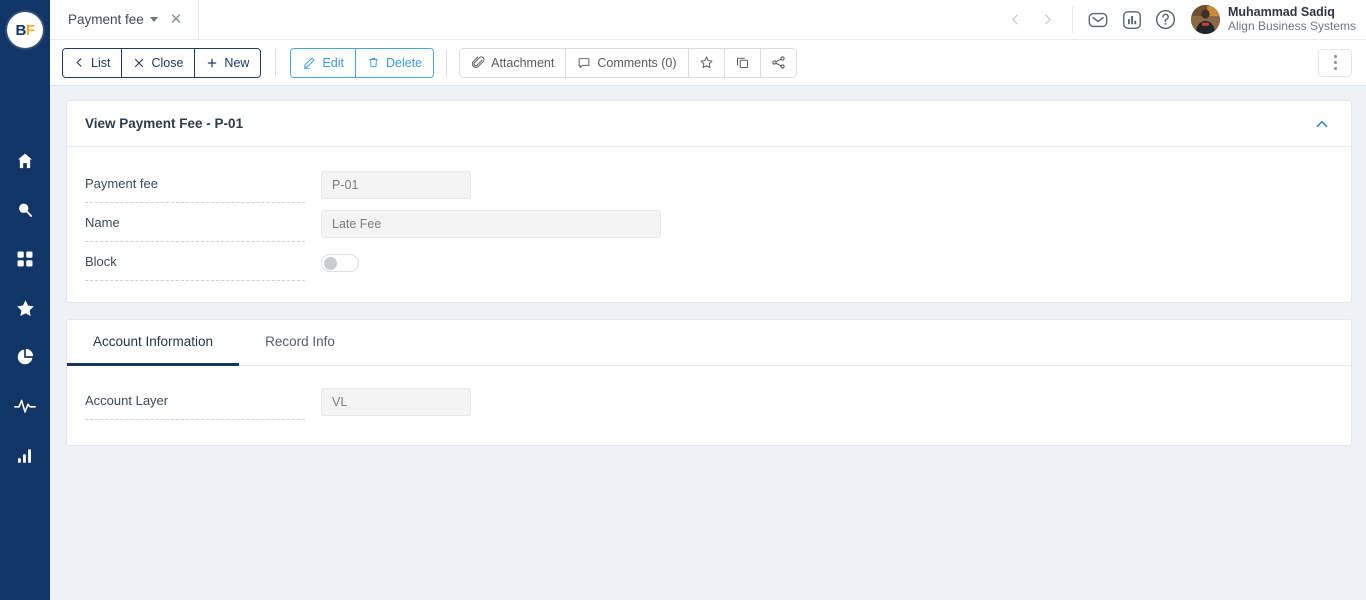  I want to click on user-identity: Muhammad Sadiq Align Business Systems, so click(1292, 19).